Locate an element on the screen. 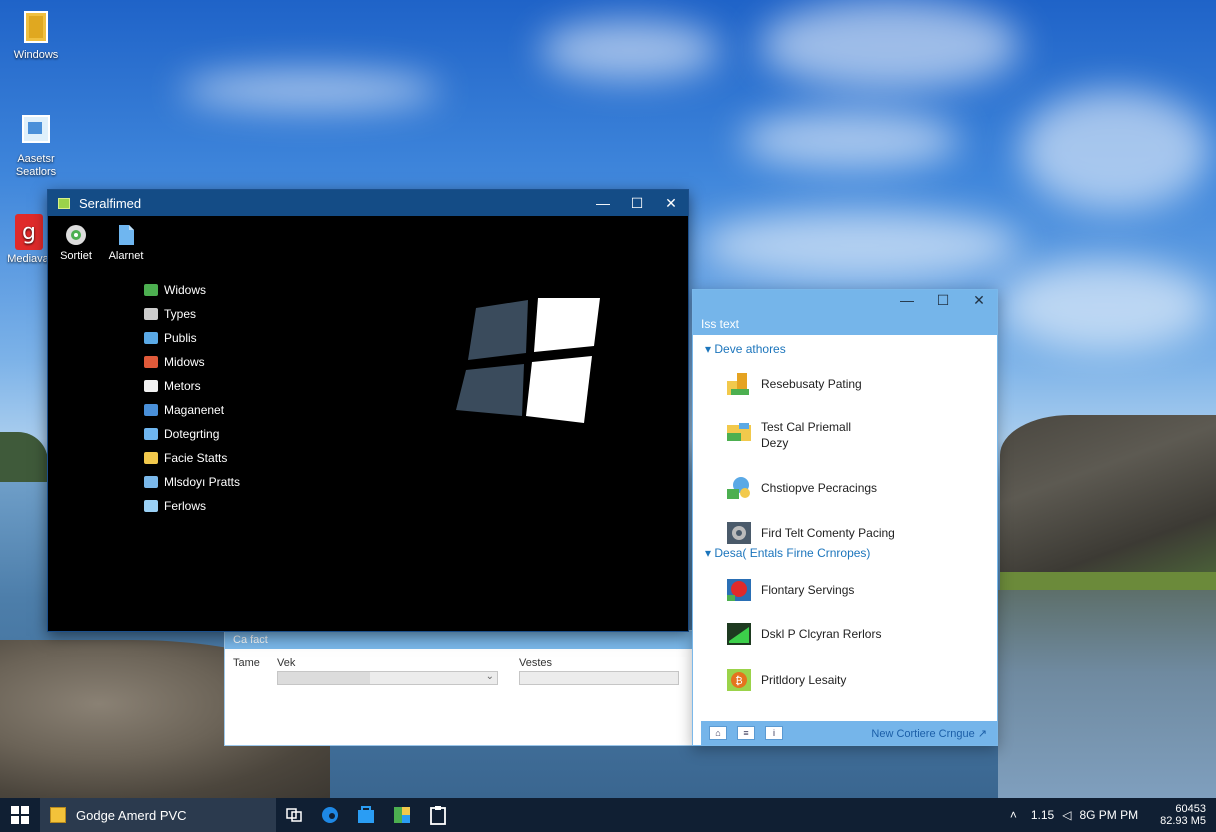 Image resolution: width=1216 pixels, height=832 pixels. taskbar-browser is located at coordinates (330, 815).